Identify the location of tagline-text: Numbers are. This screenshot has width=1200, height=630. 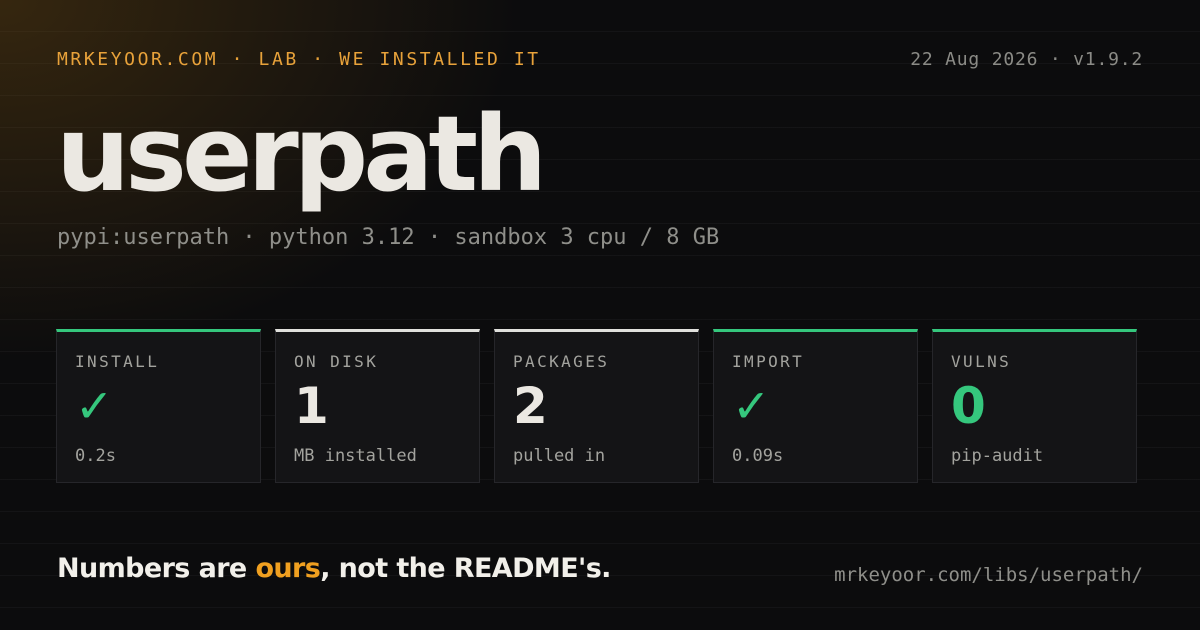
(156, 568).